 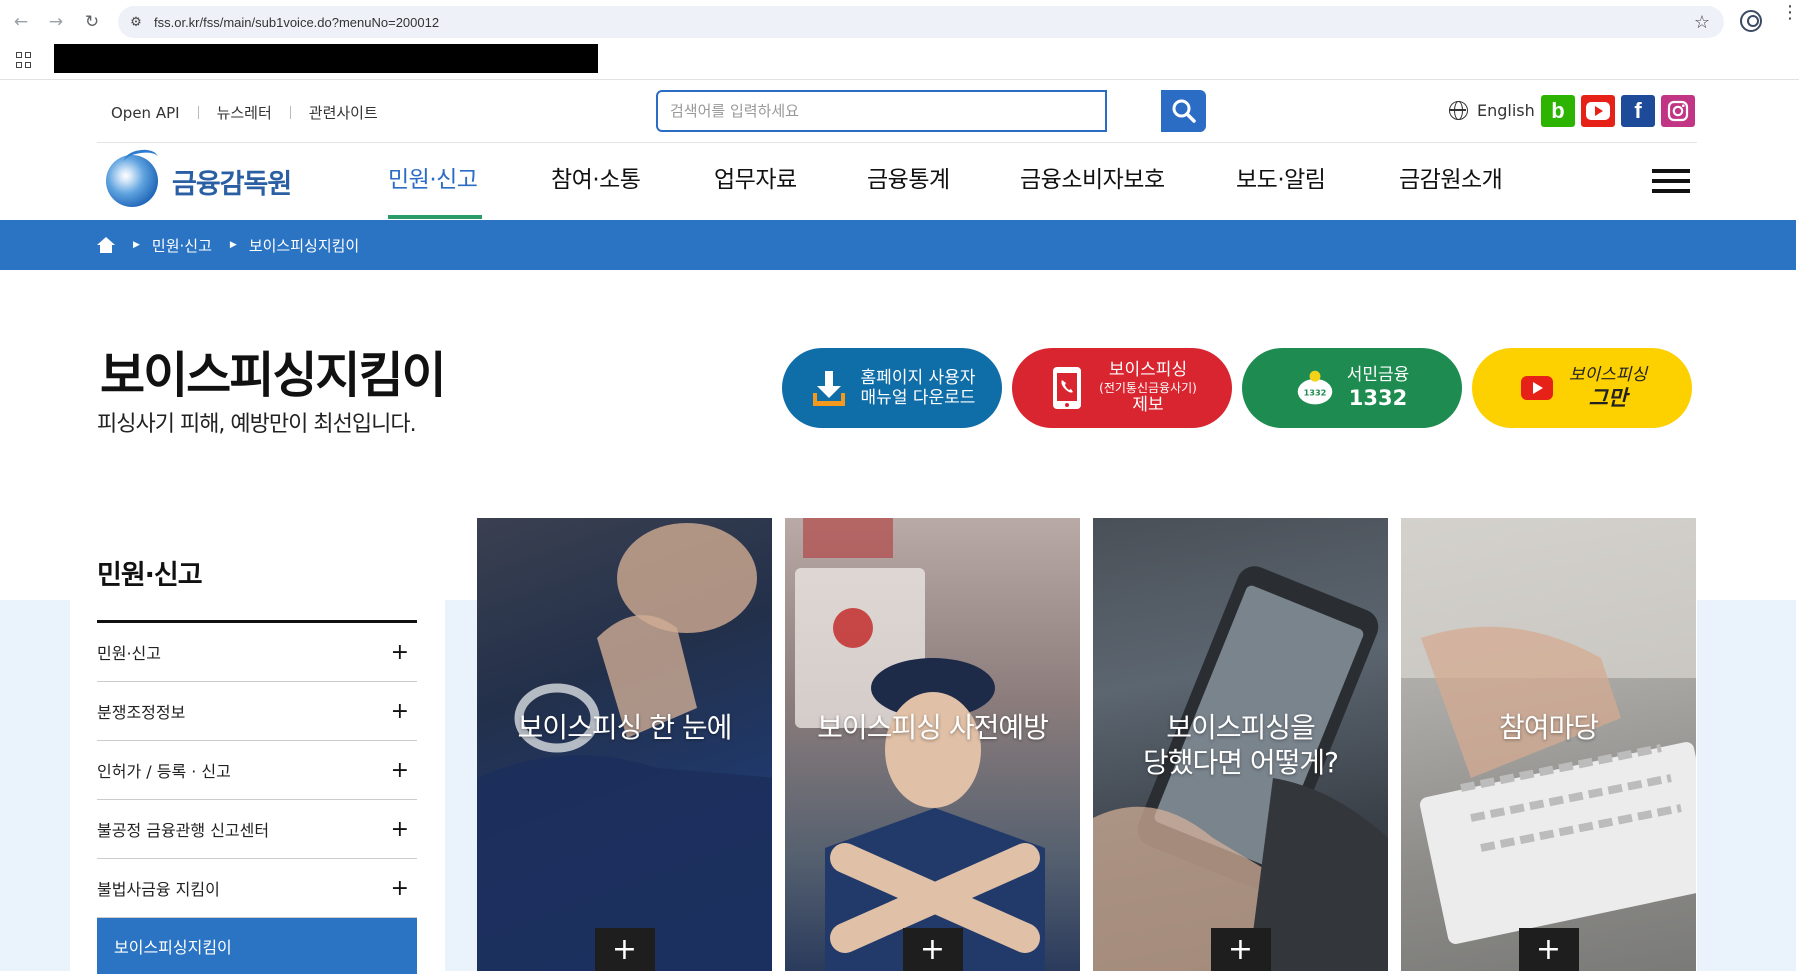 I want to click on card-phishing-victim-guide: 보이스피싱을 당했다면 어떻게? +, so click(x=1240, y=744).